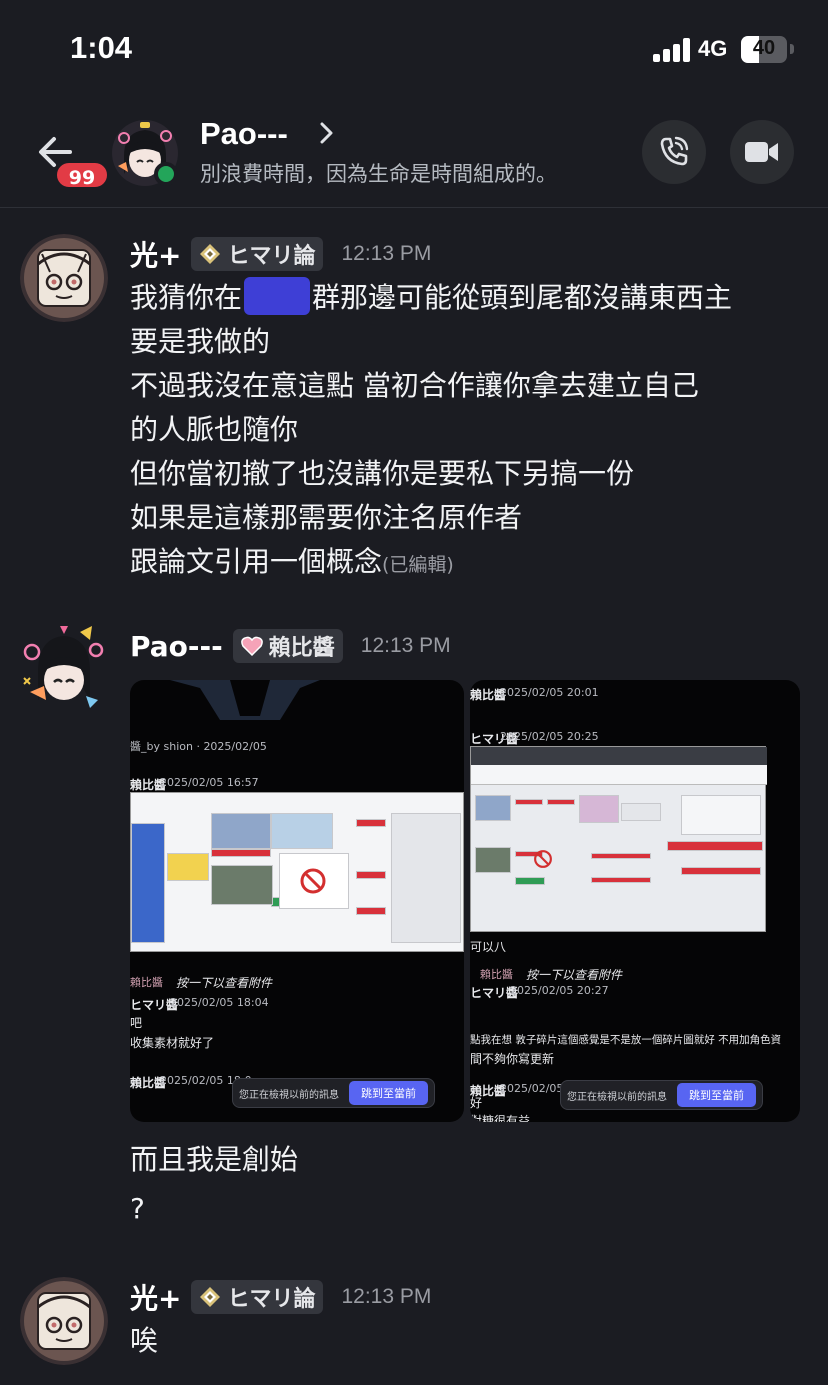 This screenshot has height=1385, width=828. I want to click on chat-header: 99 Pao--- 別浪費時間，因為生命是時間組成的。, so click(414, 154).